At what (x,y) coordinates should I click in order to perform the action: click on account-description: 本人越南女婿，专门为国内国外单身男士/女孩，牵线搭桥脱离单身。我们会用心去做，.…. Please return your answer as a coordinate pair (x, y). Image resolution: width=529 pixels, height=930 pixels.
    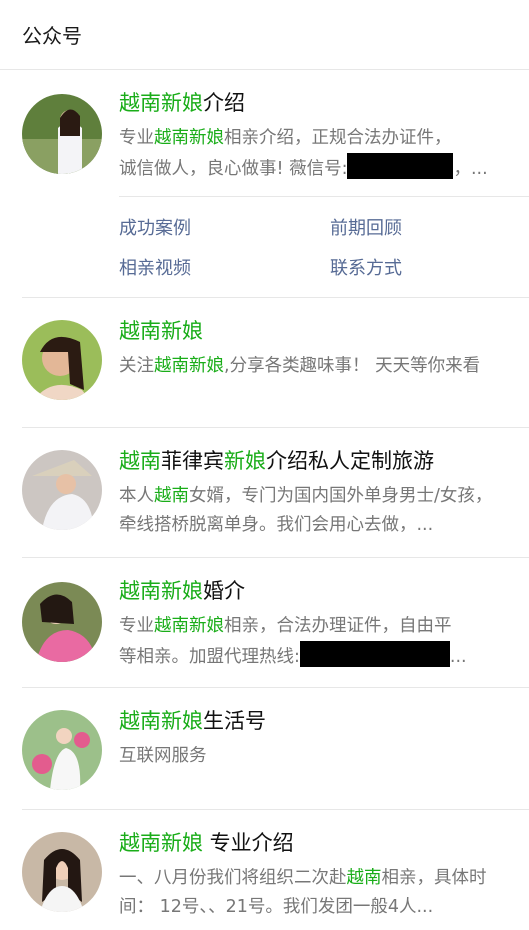
    Looking at the image, I should click on (306, 510).